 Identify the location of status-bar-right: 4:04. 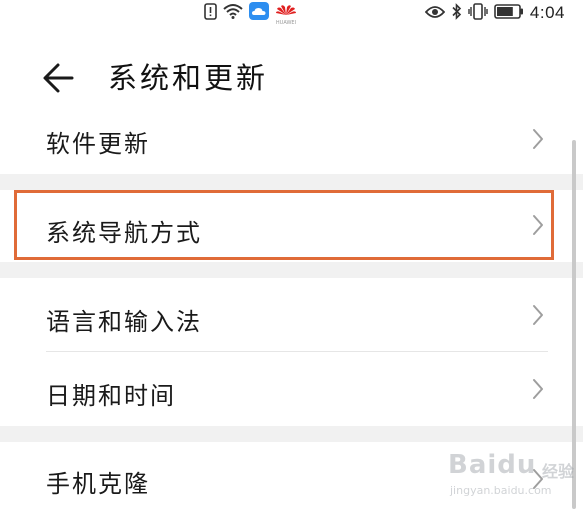
(494, 13).